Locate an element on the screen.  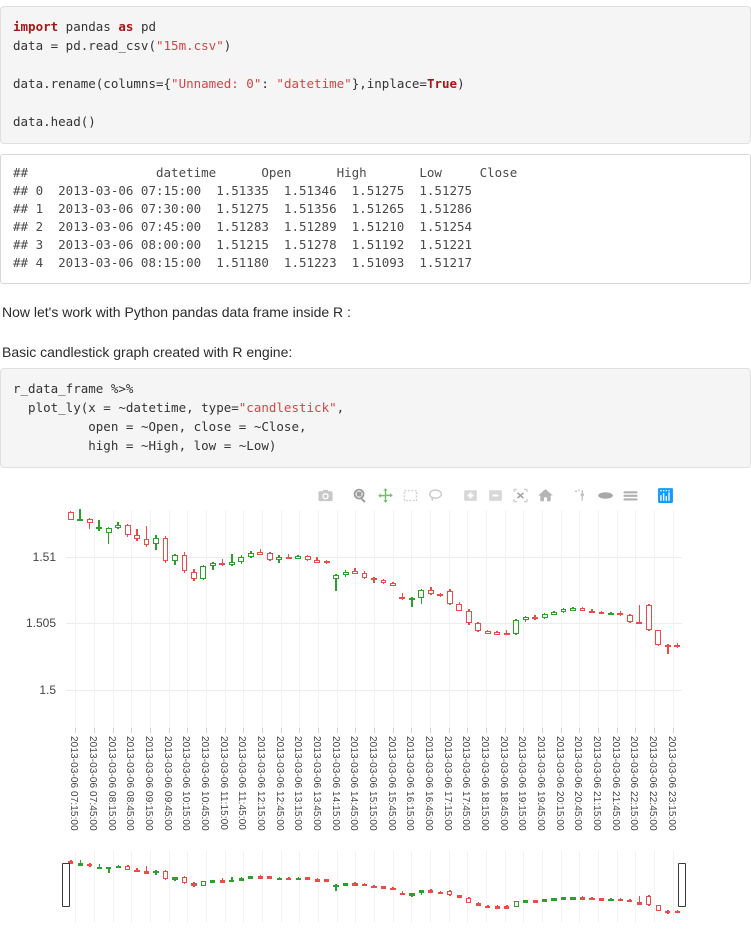
download-camera-icon is located at coordinates (325, 495).